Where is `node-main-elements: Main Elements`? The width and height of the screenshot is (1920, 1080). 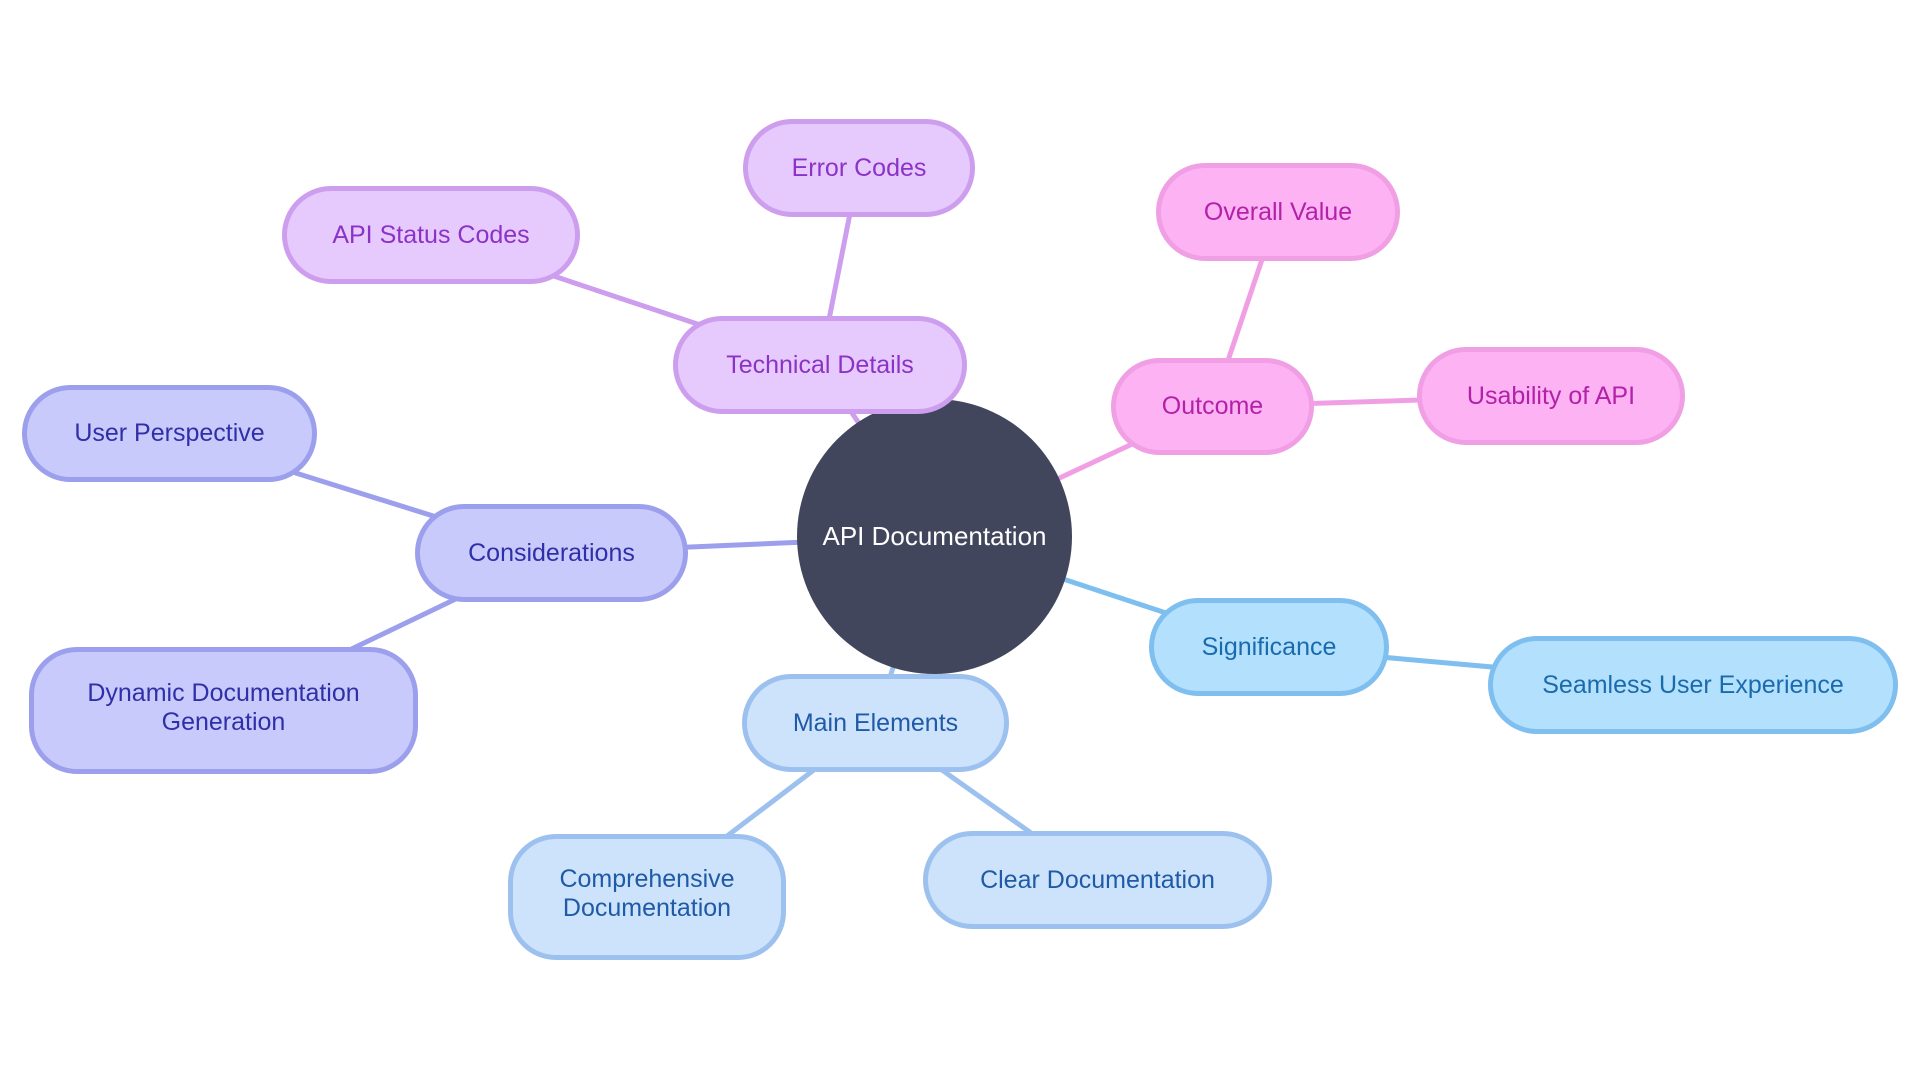 node-main-elements: Main Elements is located at coordinates (875, 723).